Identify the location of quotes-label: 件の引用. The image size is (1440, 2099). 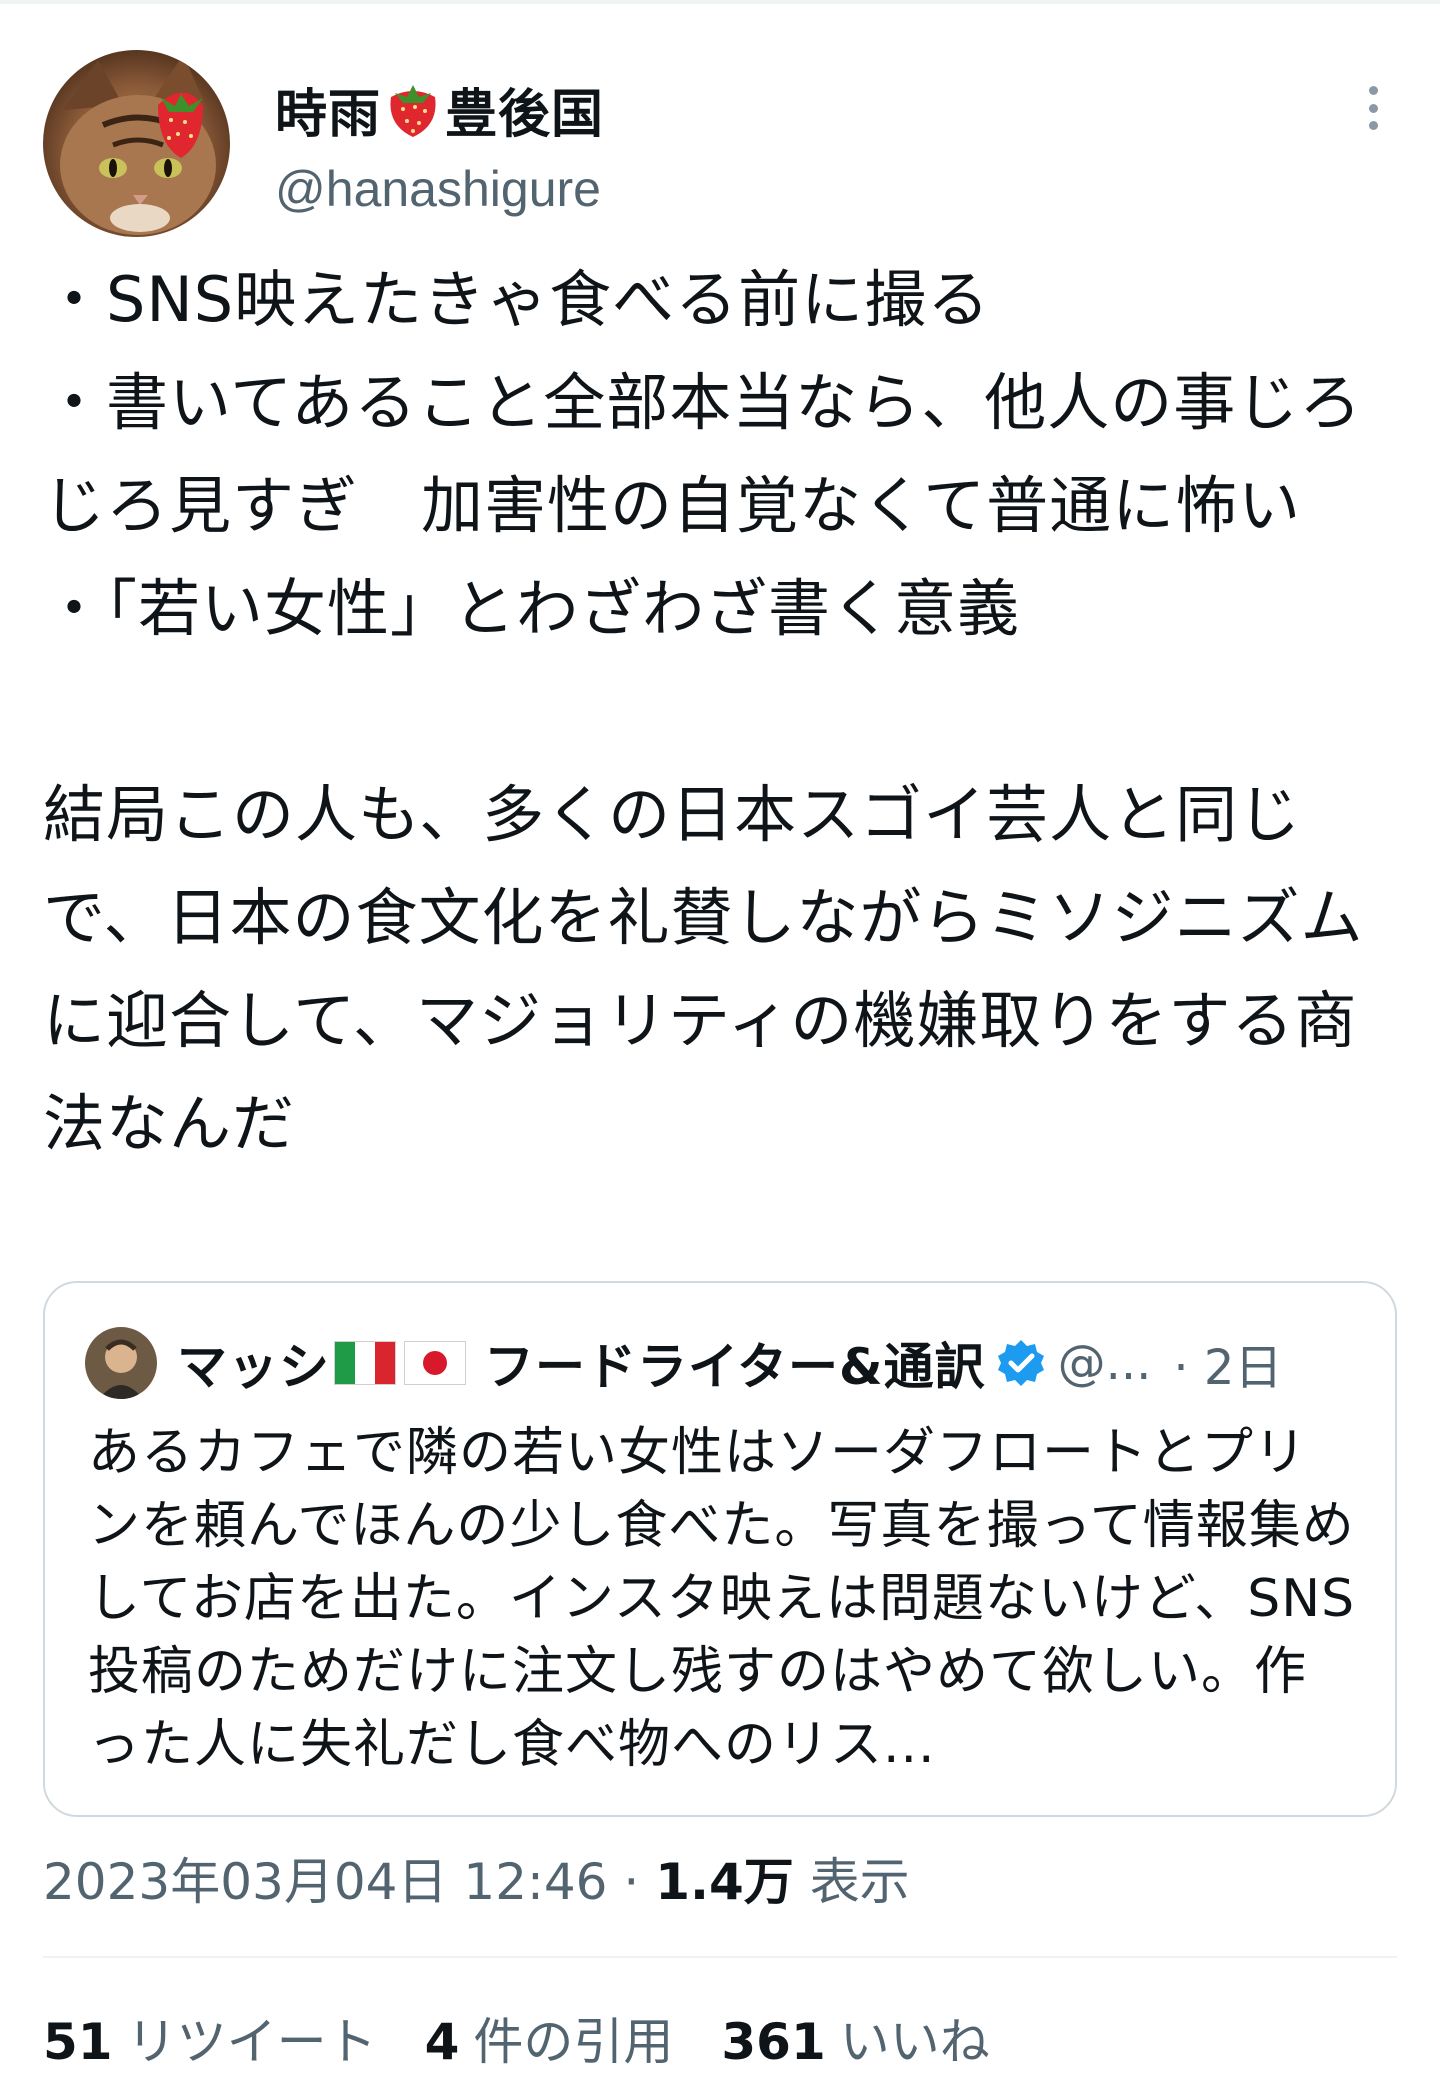
(573, 2042).